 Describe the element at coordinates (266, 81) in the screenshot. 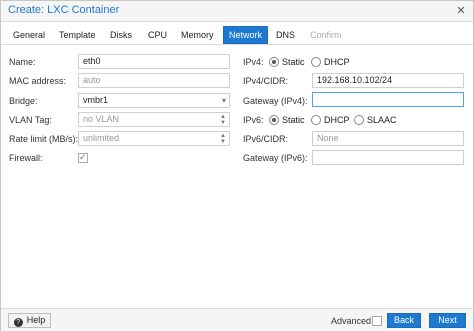

I see `ipv4-cidr-label: IPv4/CIDR:` at that location.